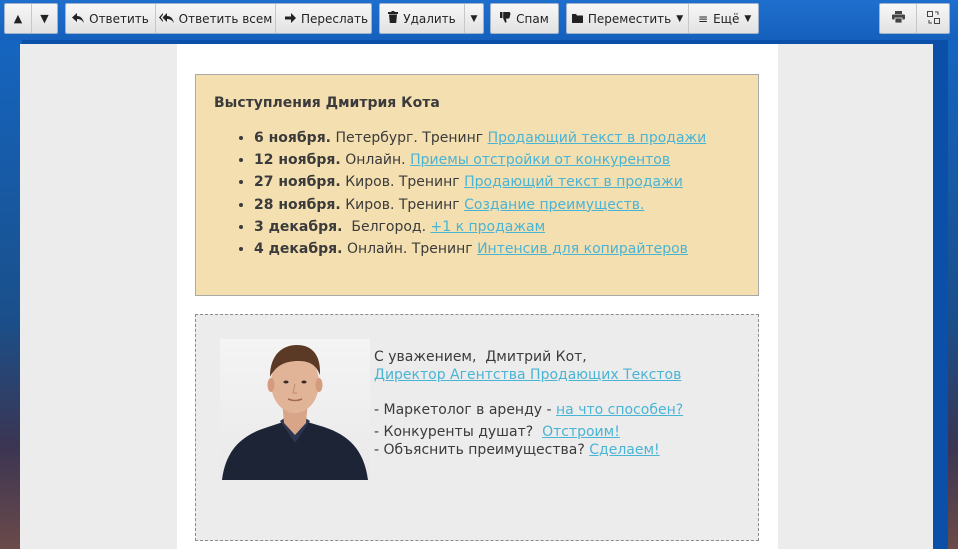  I want to click on event-item: 3 декабря. Белгород. +1 к продажам, so click(497, 227).